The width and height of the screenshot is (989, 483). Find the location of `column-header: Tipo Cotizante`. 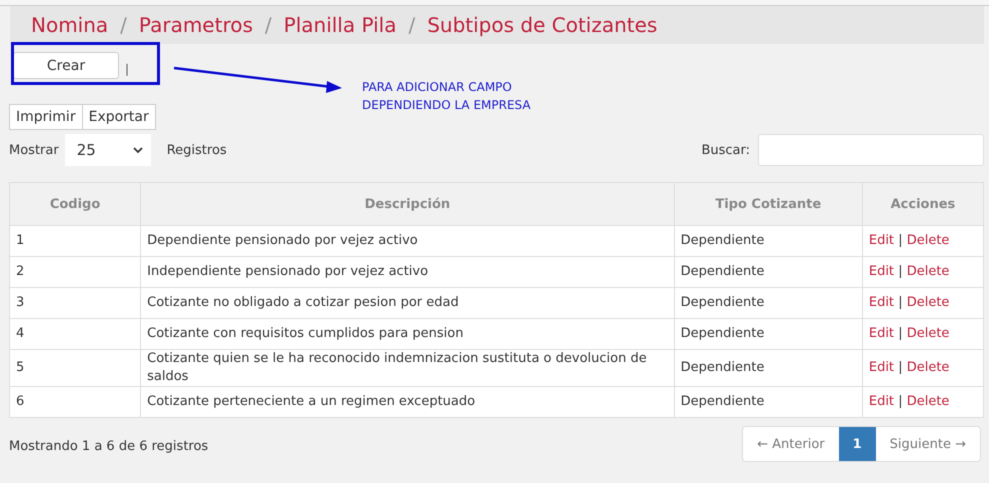

column-header: Tipo Cotizante is located at coordinates (768, 204).